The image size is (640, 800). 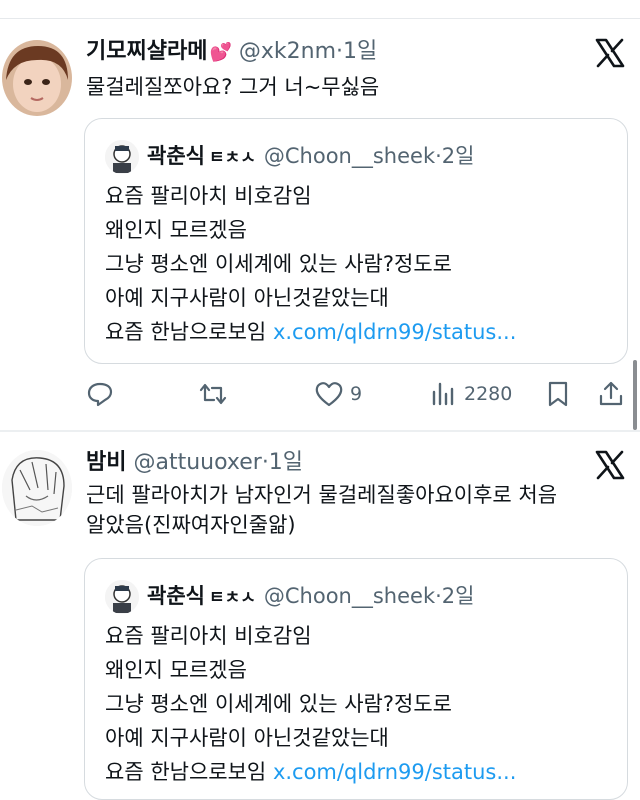 I want to click on post-text: 물걸레질쪼아요? 그거 너~무싫음, so click(x=233, y=87).